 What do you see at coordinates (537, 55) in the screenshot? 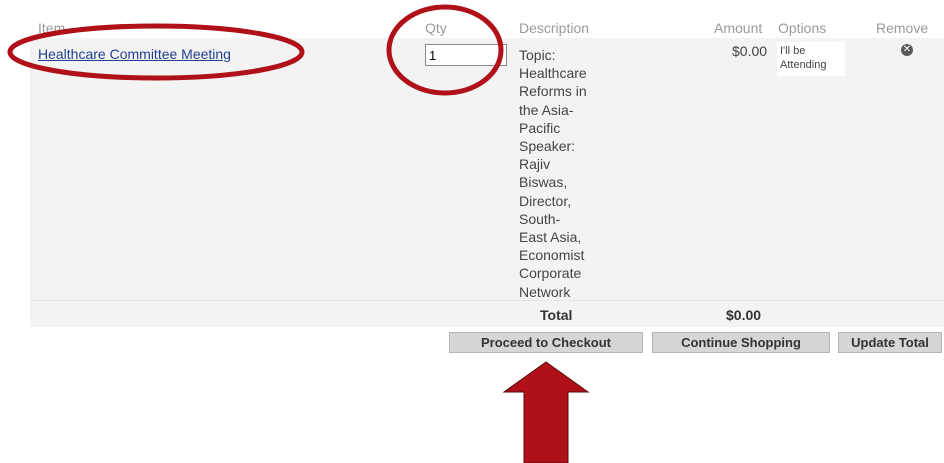
I see `description-line: Topic:` at bounding box center [537, 55].